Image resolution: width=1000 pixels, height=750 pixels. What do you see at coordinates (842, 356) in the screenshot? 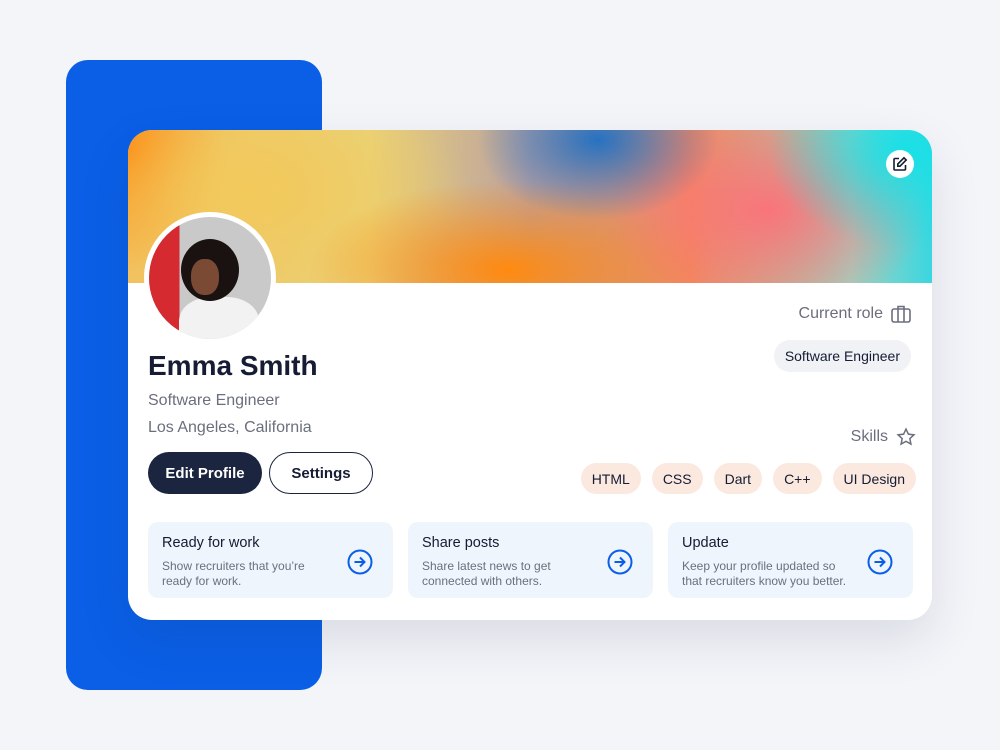
I see `current-role-badge: Software Engineer` at bounding box center [842, 356].